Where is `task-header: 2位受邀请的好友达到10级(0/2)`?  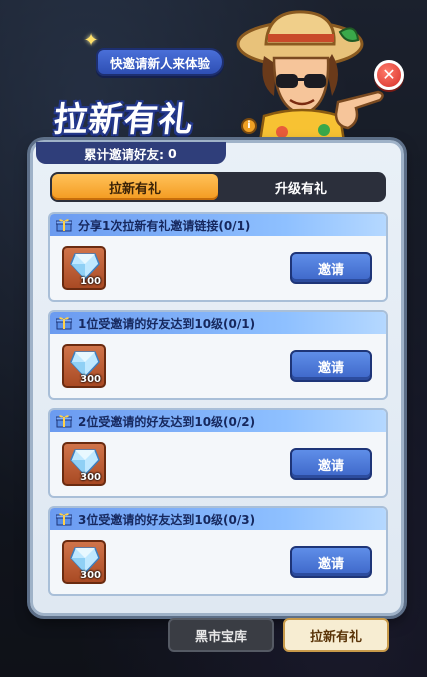
task-header: 2位受邀请的好友达到10级(0/2) is located at coordinates (218, 421).